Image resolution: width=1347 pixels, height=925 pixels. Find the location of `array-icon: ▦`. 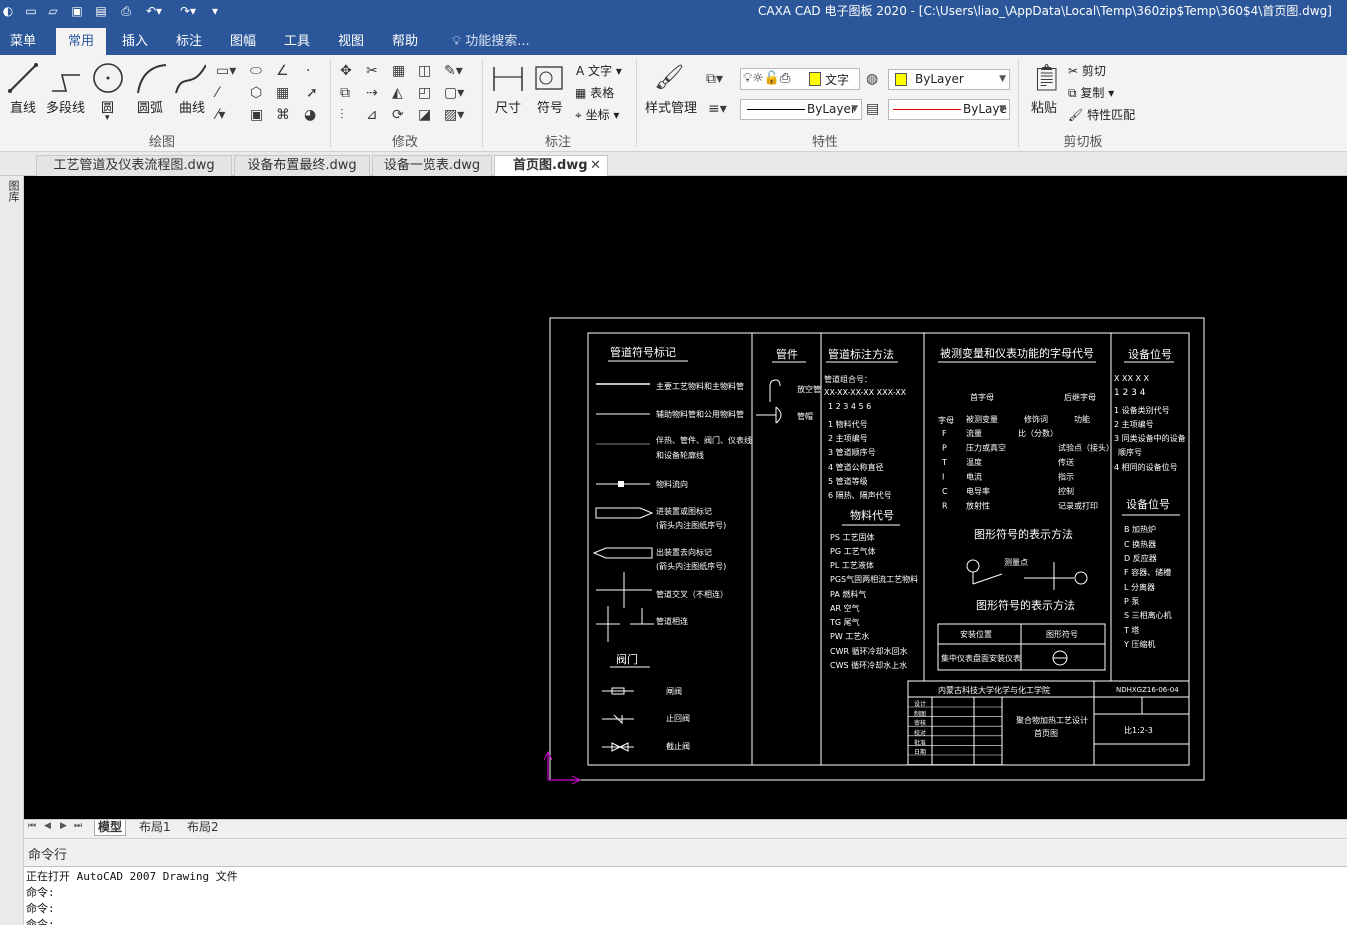

array-icon: ▦ is located at coordinates (398, 71).